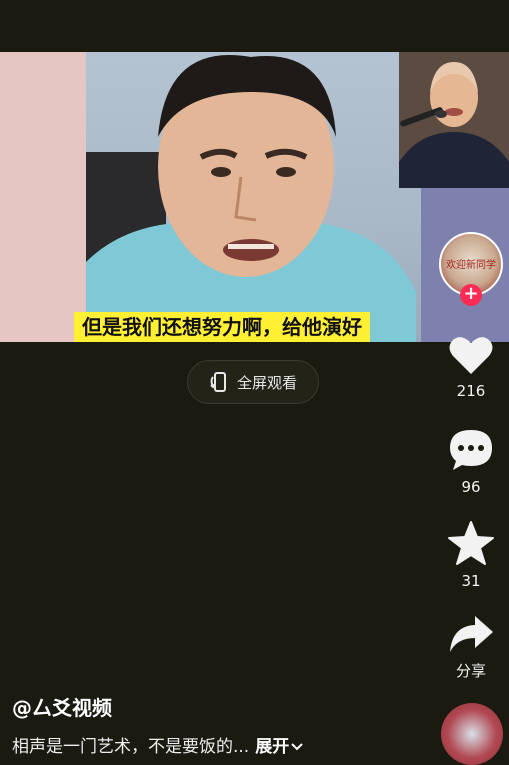  I want to click on music-disc, so click(472, 734).